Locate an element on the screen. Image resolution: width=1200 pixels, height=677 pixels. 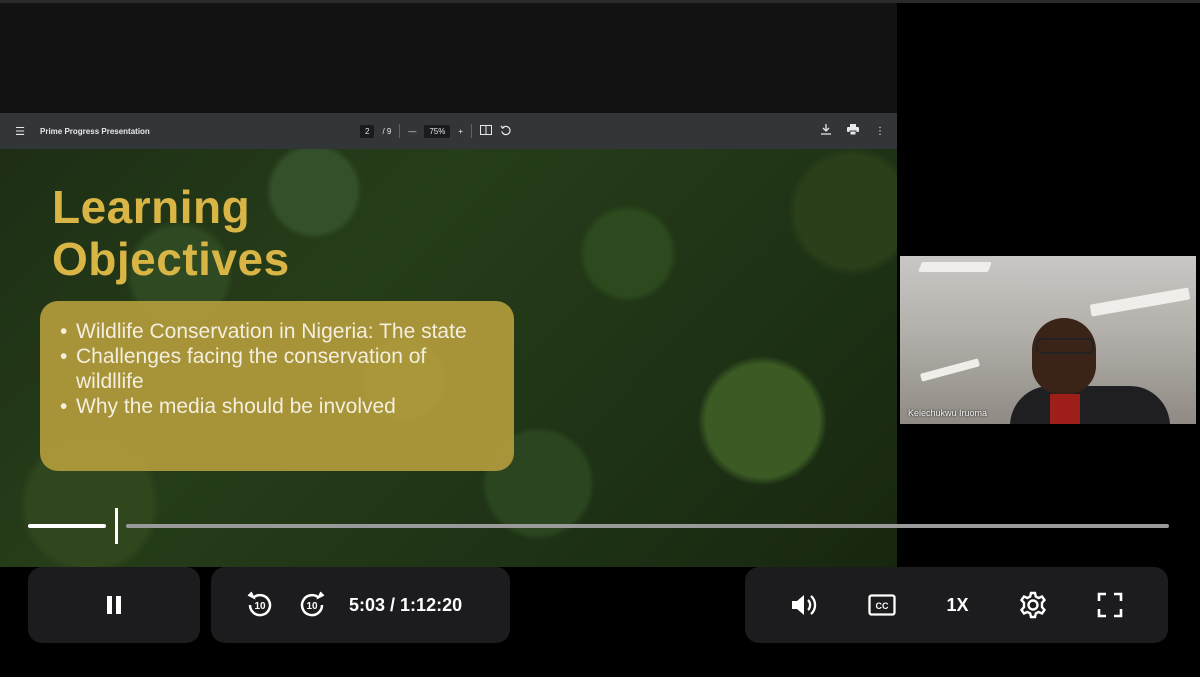
hamburger-icon: ☰ is located at coordinates (20, 131).